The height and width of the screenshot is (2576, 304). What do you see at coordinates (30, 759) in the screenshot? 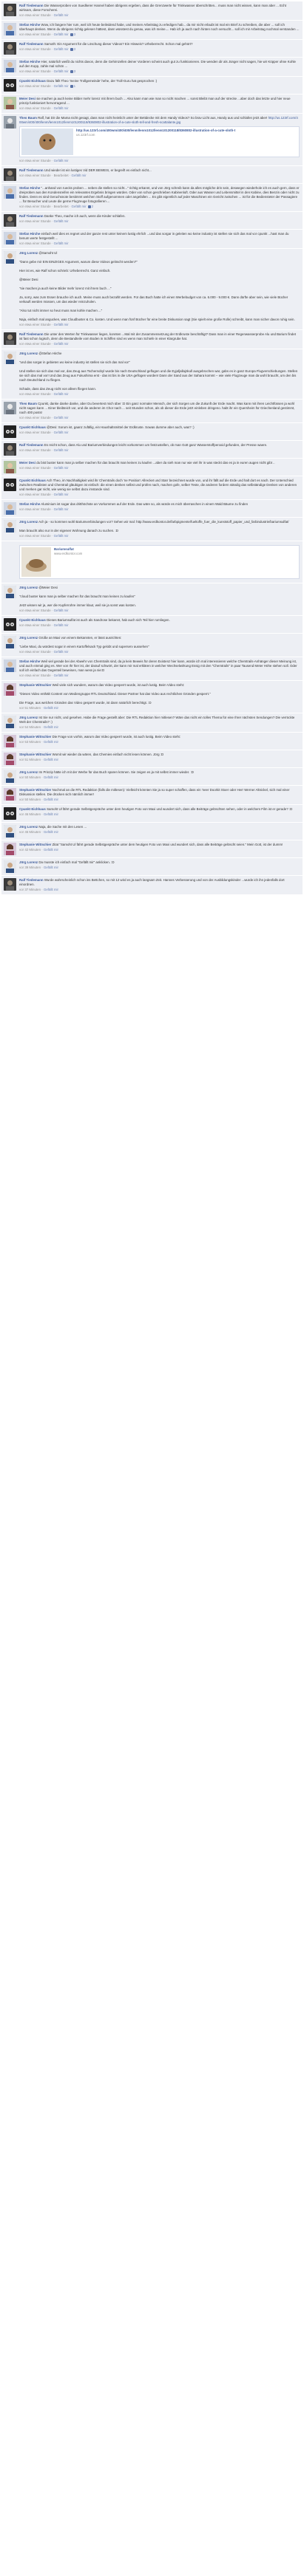
I see `comment-timestamp: vor 51 Minuten` at bounding box center [30, 759].